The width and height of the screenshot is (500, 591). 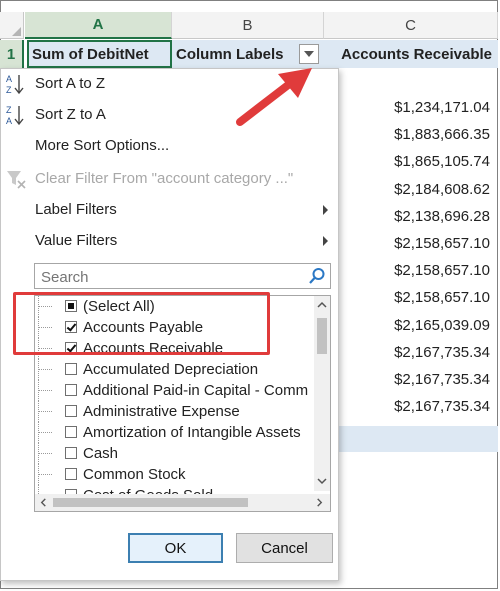 I want to click on horizontal-scrollbar, so click(x=182, y=502).